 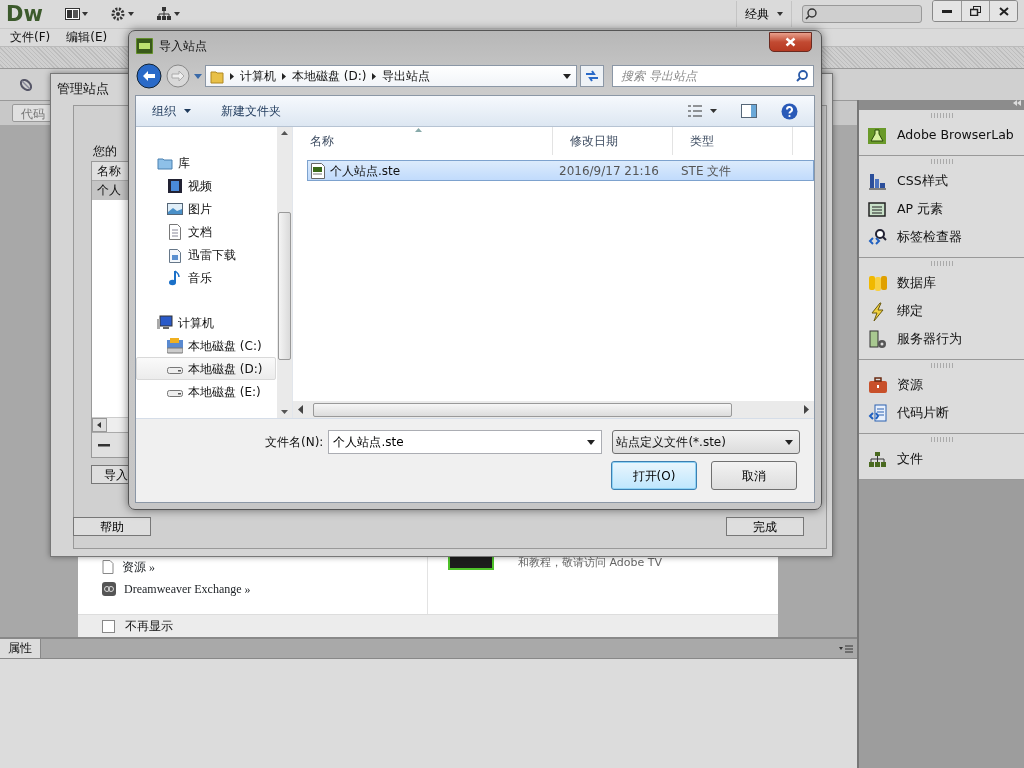 I want to click on welcome-link: Dreamweaver Exchange », so click(x=187, y=589).